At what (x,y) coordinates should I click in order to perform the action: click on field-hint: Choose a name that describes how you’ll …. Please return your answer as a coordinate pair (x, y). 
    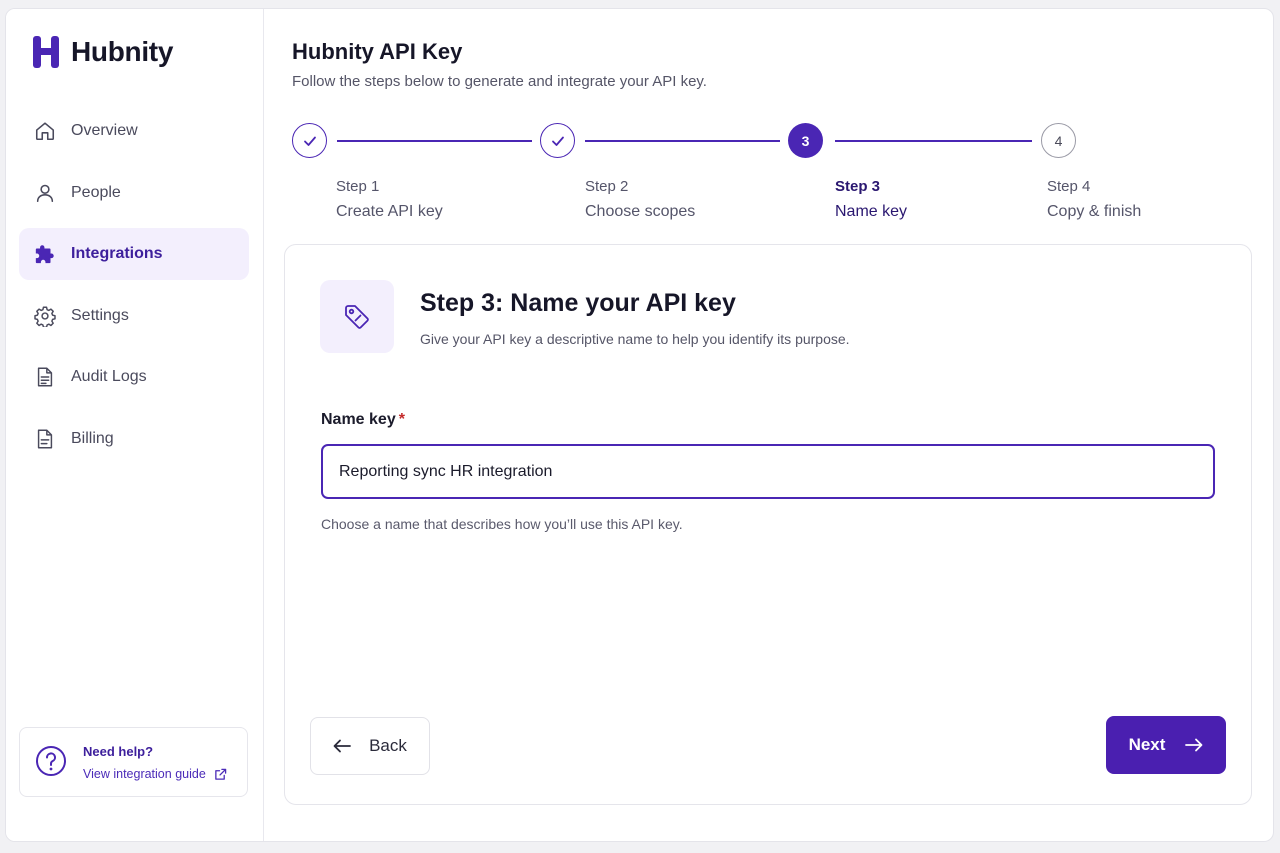
    Looking at the image, I should click on (502, 524).